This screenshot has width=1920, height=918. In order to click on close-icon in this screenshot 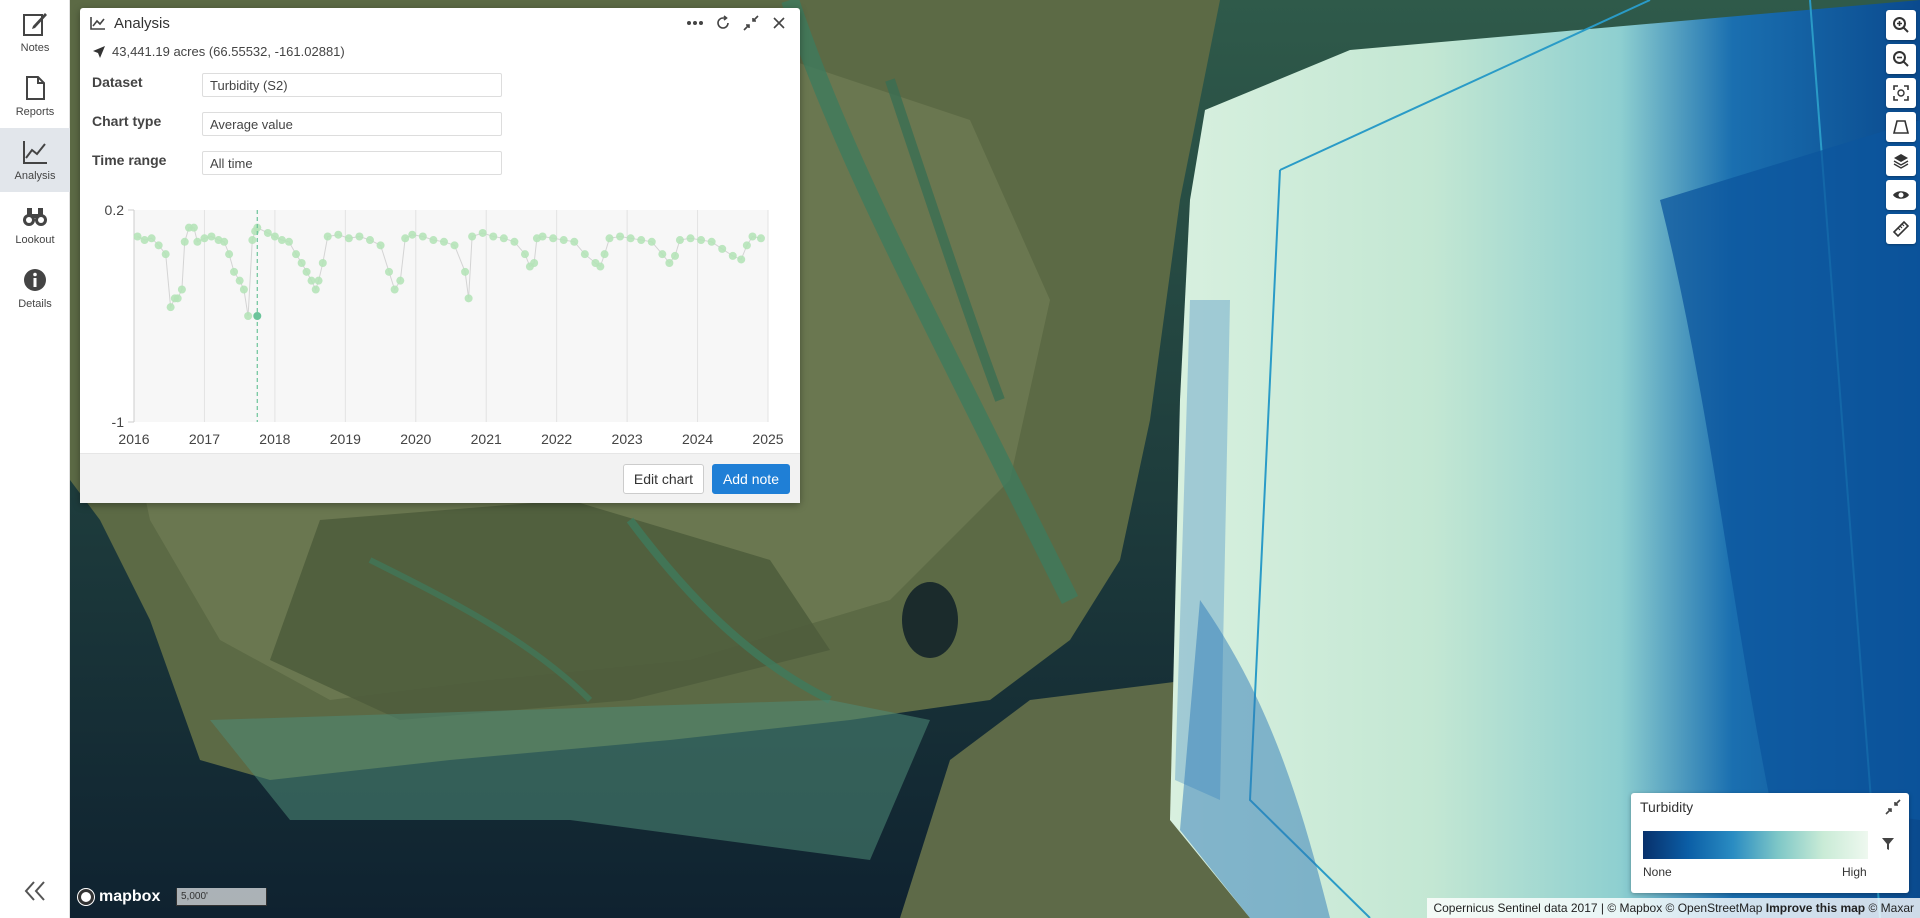, I will do `click(779, 23)`.